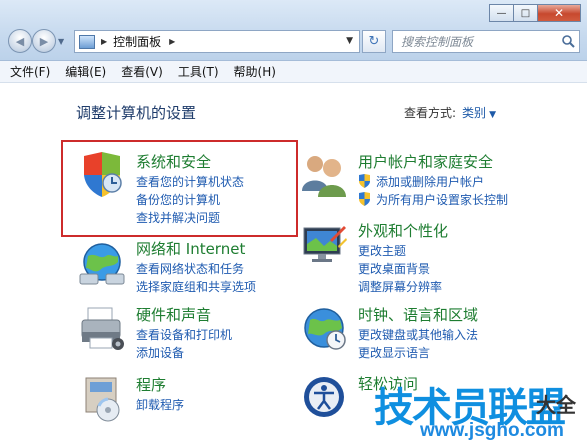  What do you see at coordinates (142, 71) in the screenshot?
I see `menu-view: 查看(V)` at bounding box center [142, 71].